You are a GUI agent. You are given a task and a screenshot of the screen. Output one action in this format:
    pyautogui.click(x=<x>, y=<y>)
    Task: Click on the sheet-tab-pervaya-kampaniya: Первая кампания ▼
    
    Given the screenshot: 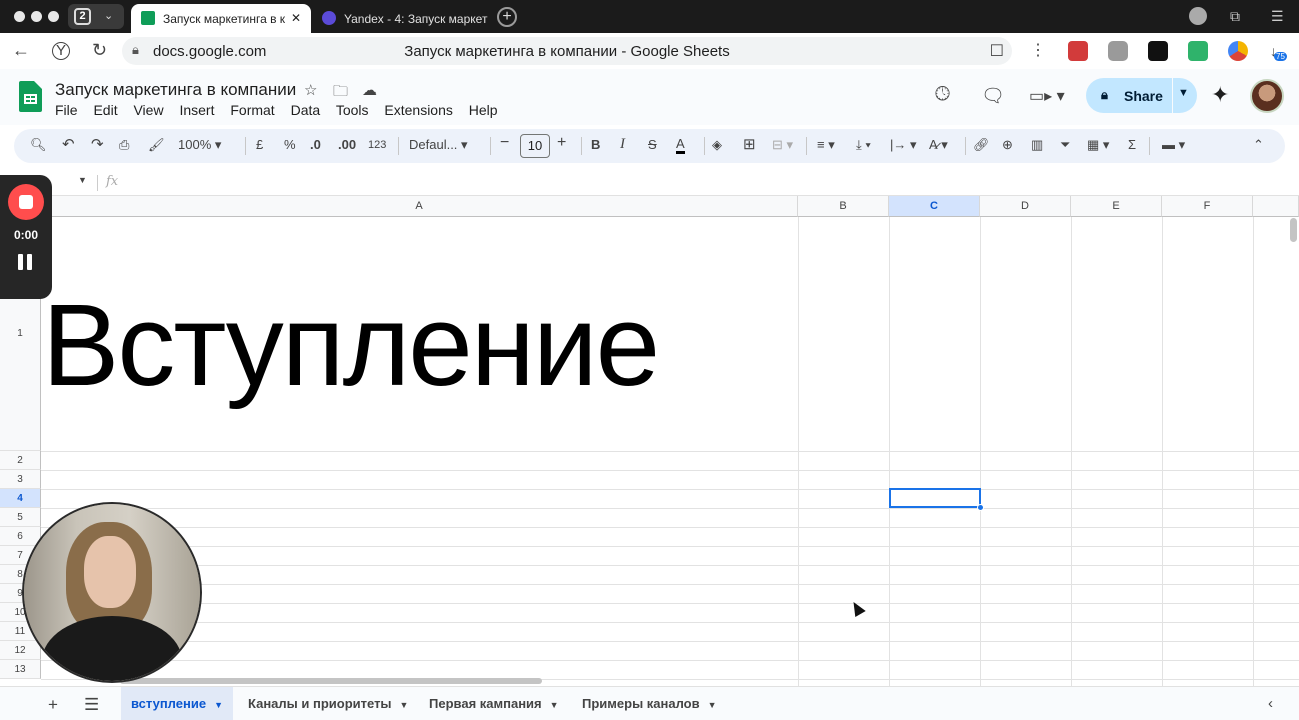 What is the action you would take?
    pyautogui.click(x=494, y=703)
    